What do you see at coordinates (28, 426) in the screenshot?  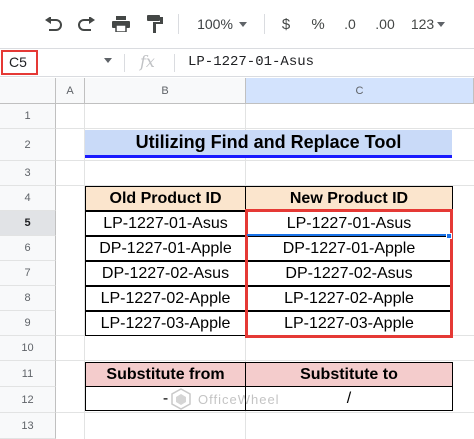 I see `row-header: 13` at bounding box center [28, 426].